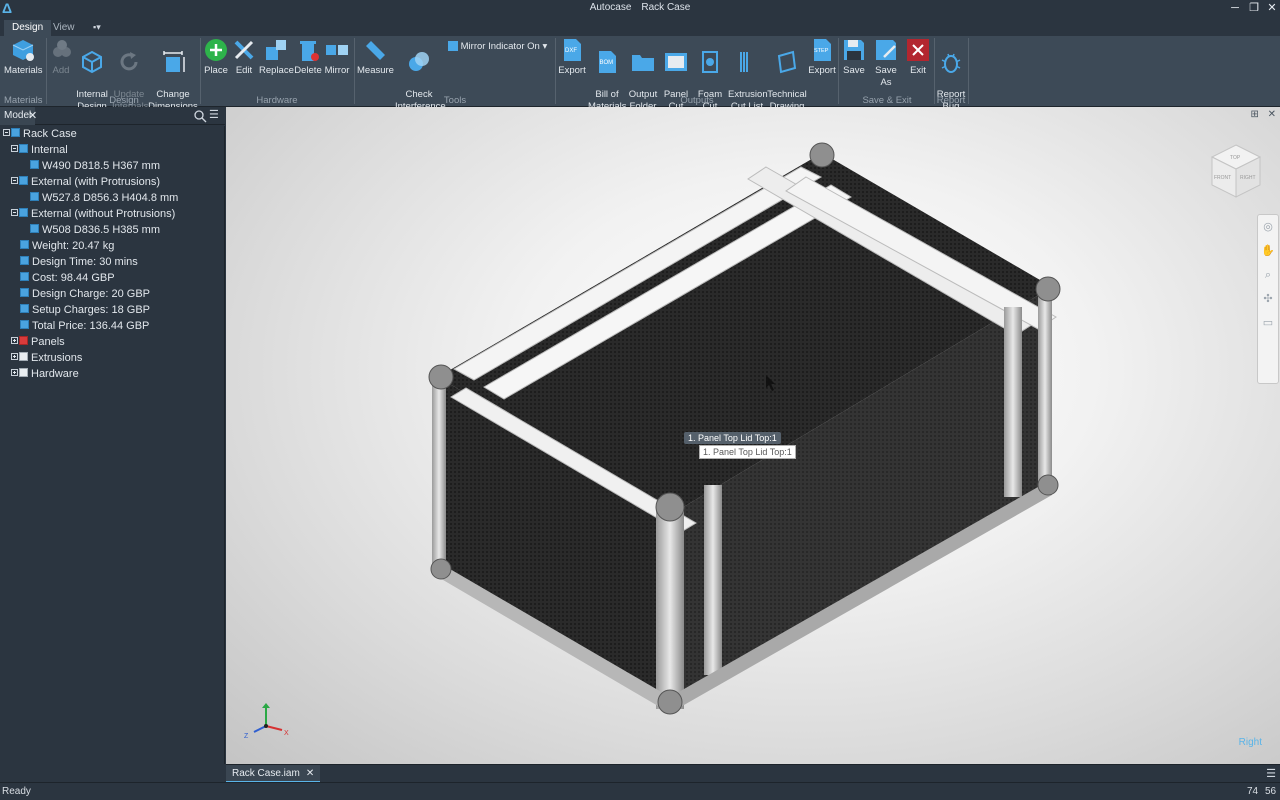 This screenshot has width=1280, height=800. I want to click on document-name: Rack Case, so click(666, 7).